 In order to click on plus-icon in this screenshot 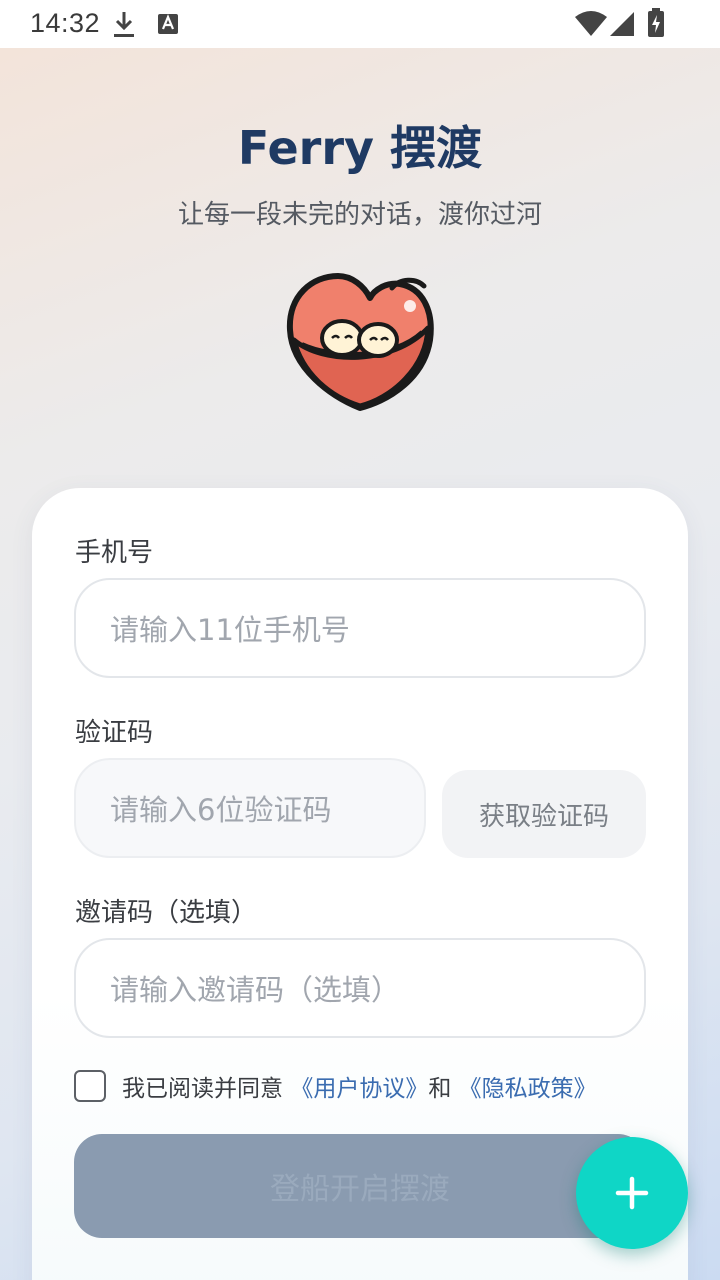, I will do `click(632, 1193)`.